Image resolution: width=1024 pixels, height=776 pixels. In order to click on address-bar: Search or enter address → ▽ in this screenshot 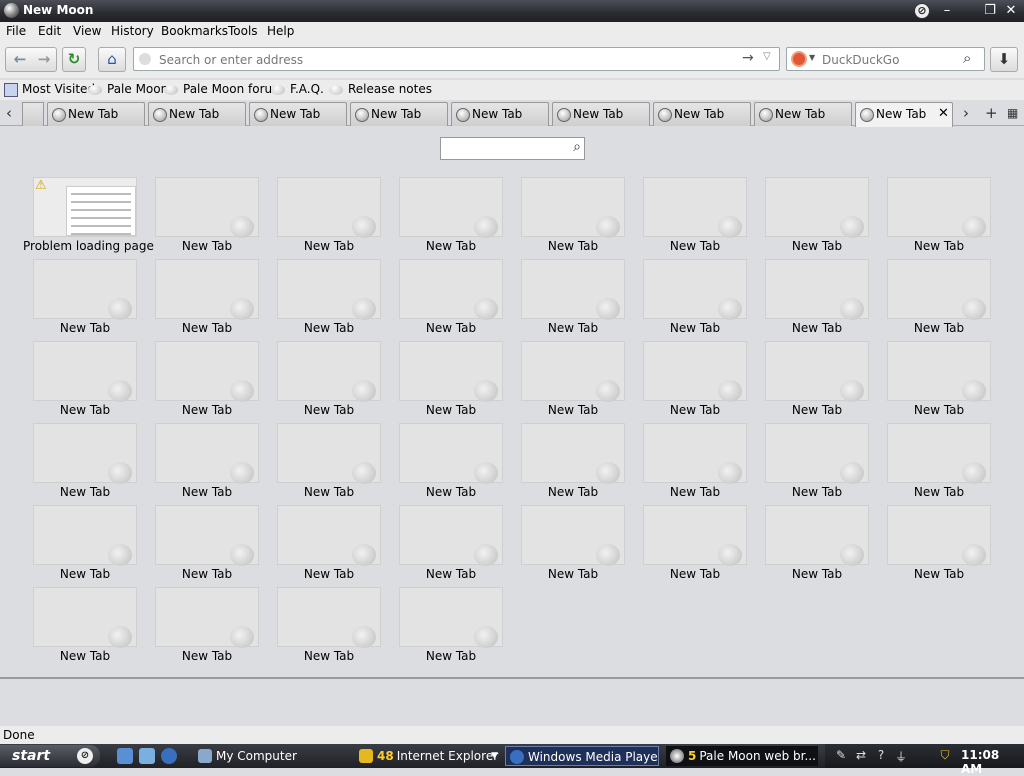, I will do `click(456, 59)`.